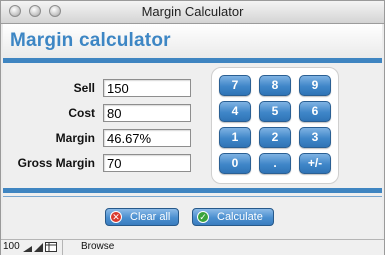 This screenshot has height=255, width=385. I want to click on zoom-level: 100, so click(11, 246).